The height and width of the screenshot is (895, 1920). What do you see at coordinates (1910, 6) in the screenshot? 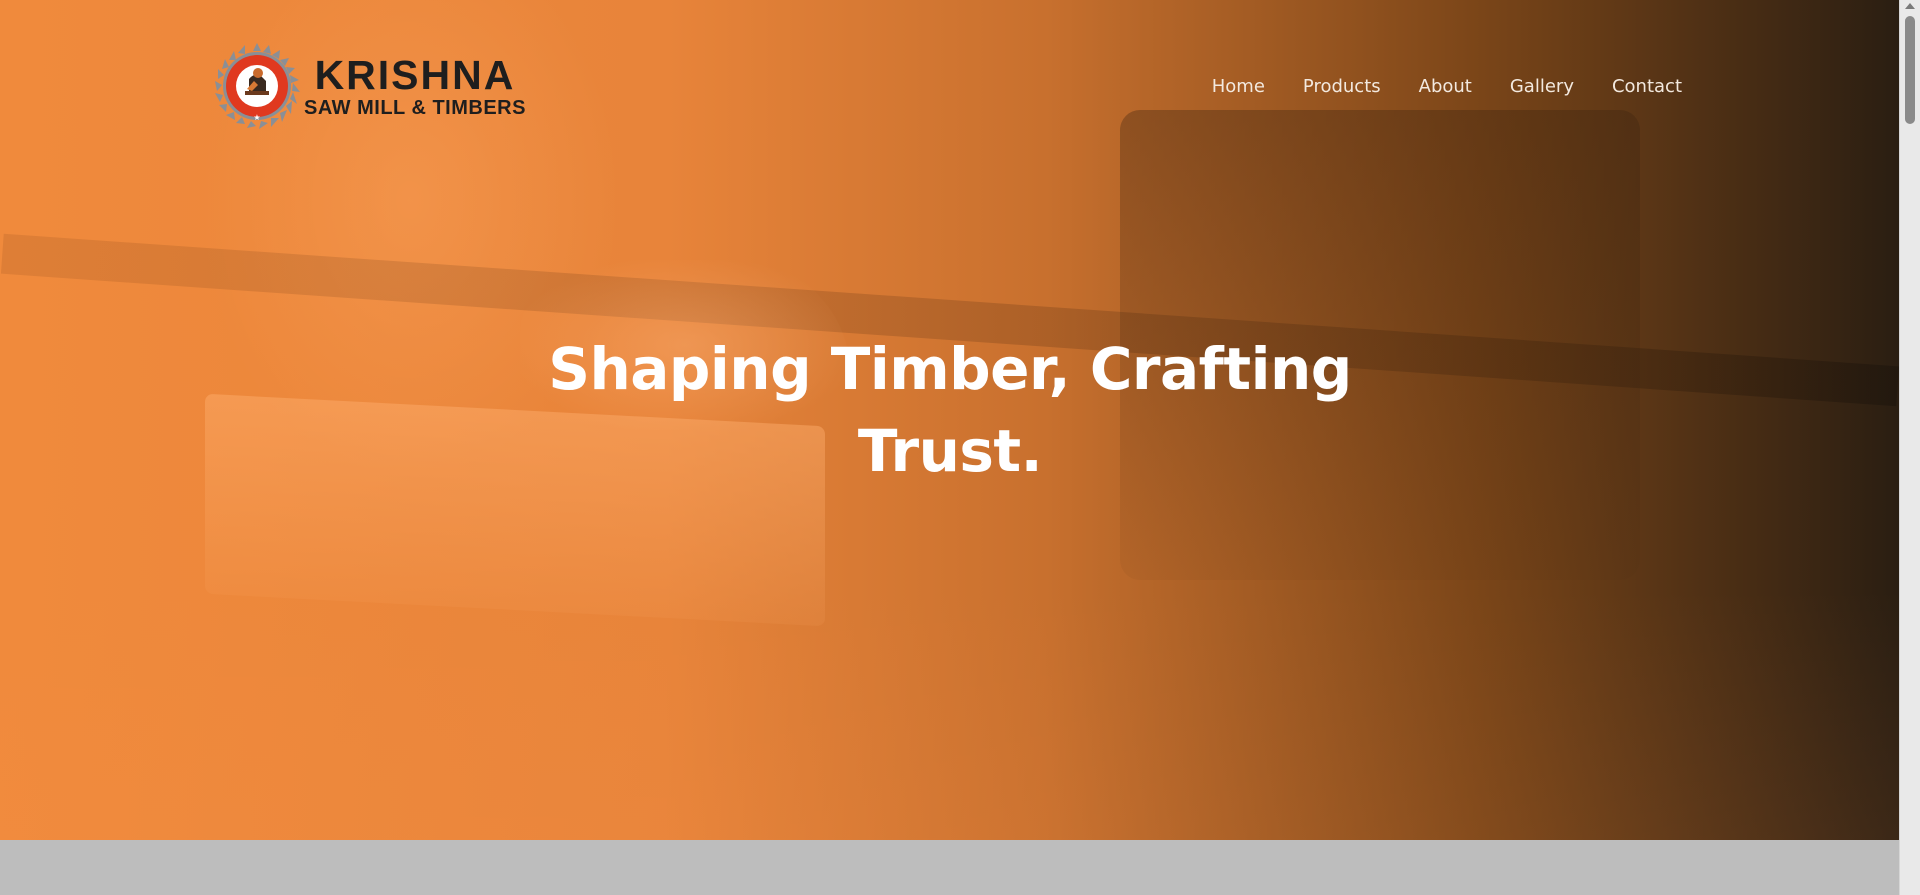
I see `scroll-up-arrow-icon` at bounding box center [1910, 6].